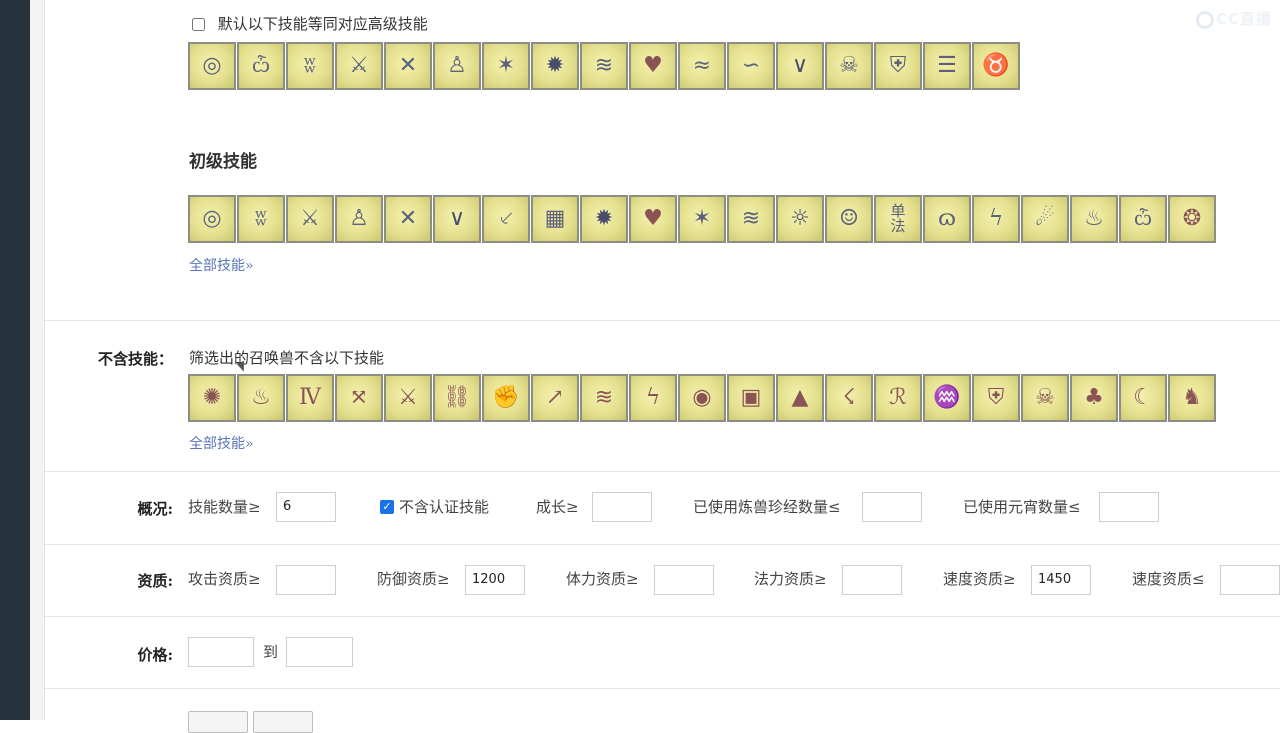 This screenshot has width=1280, height=733. I want to click on default-advanced-label: 默认以下技能等同对应高级技能, so click(322, 24).